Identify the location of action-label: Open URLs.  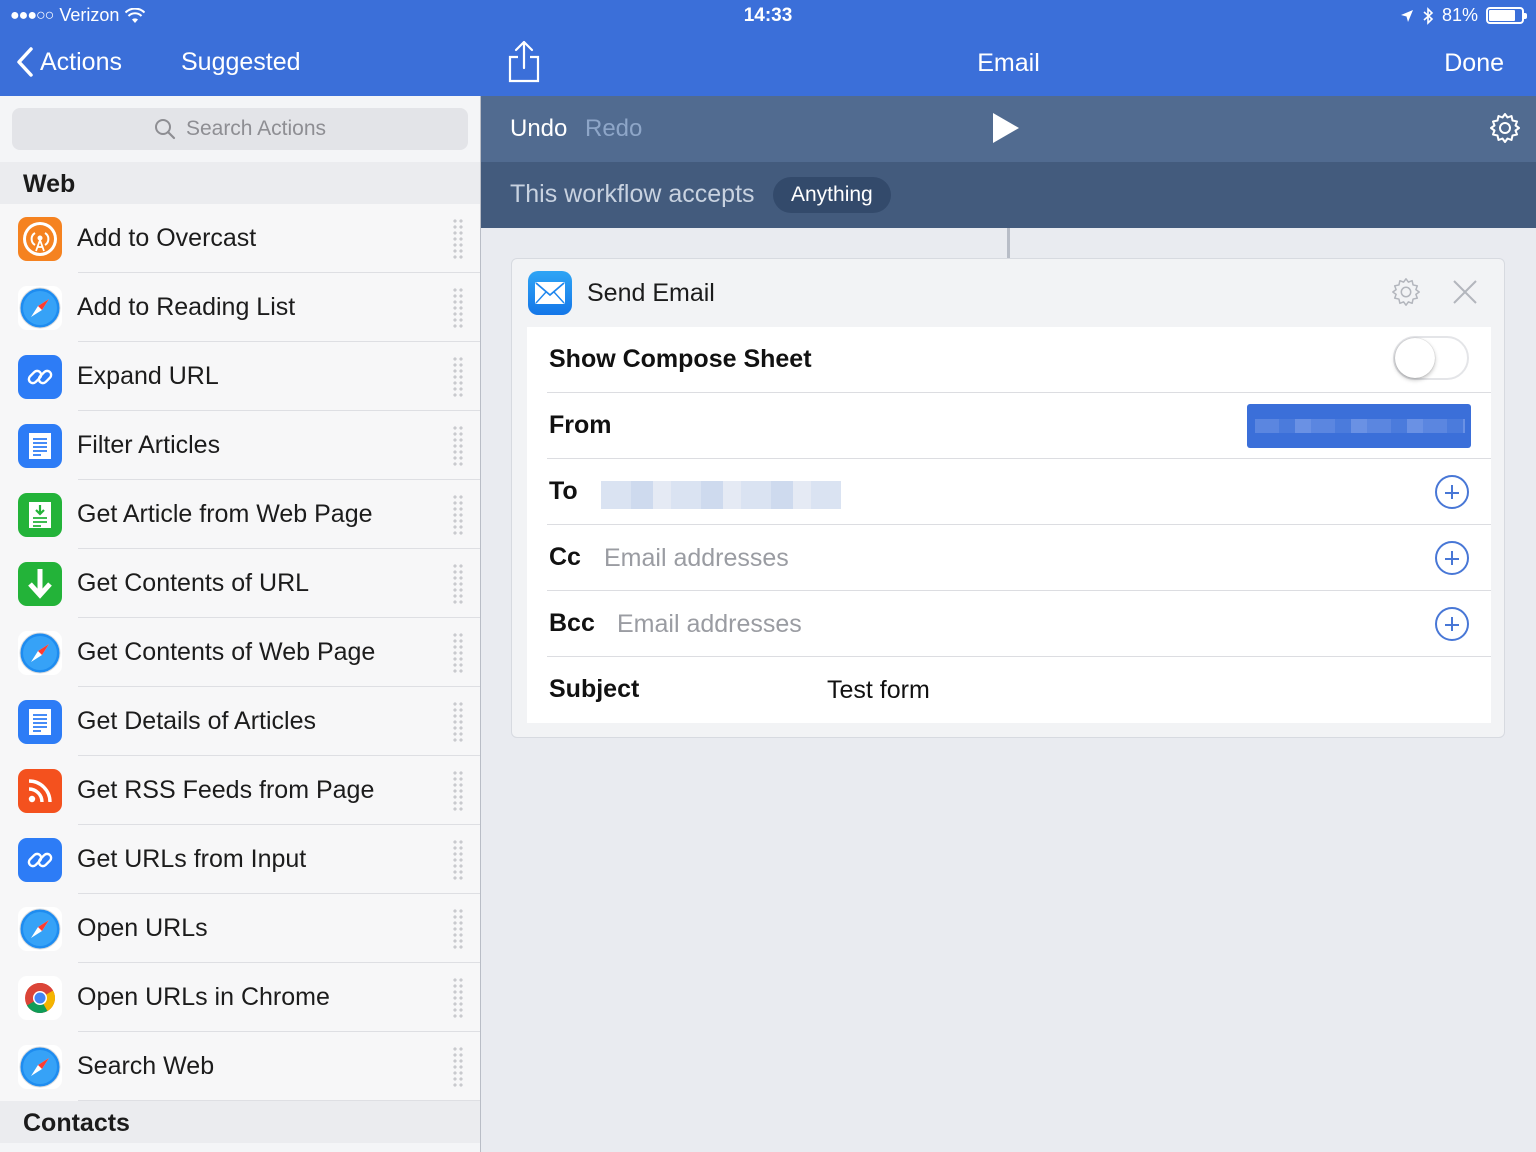
(142, 928).